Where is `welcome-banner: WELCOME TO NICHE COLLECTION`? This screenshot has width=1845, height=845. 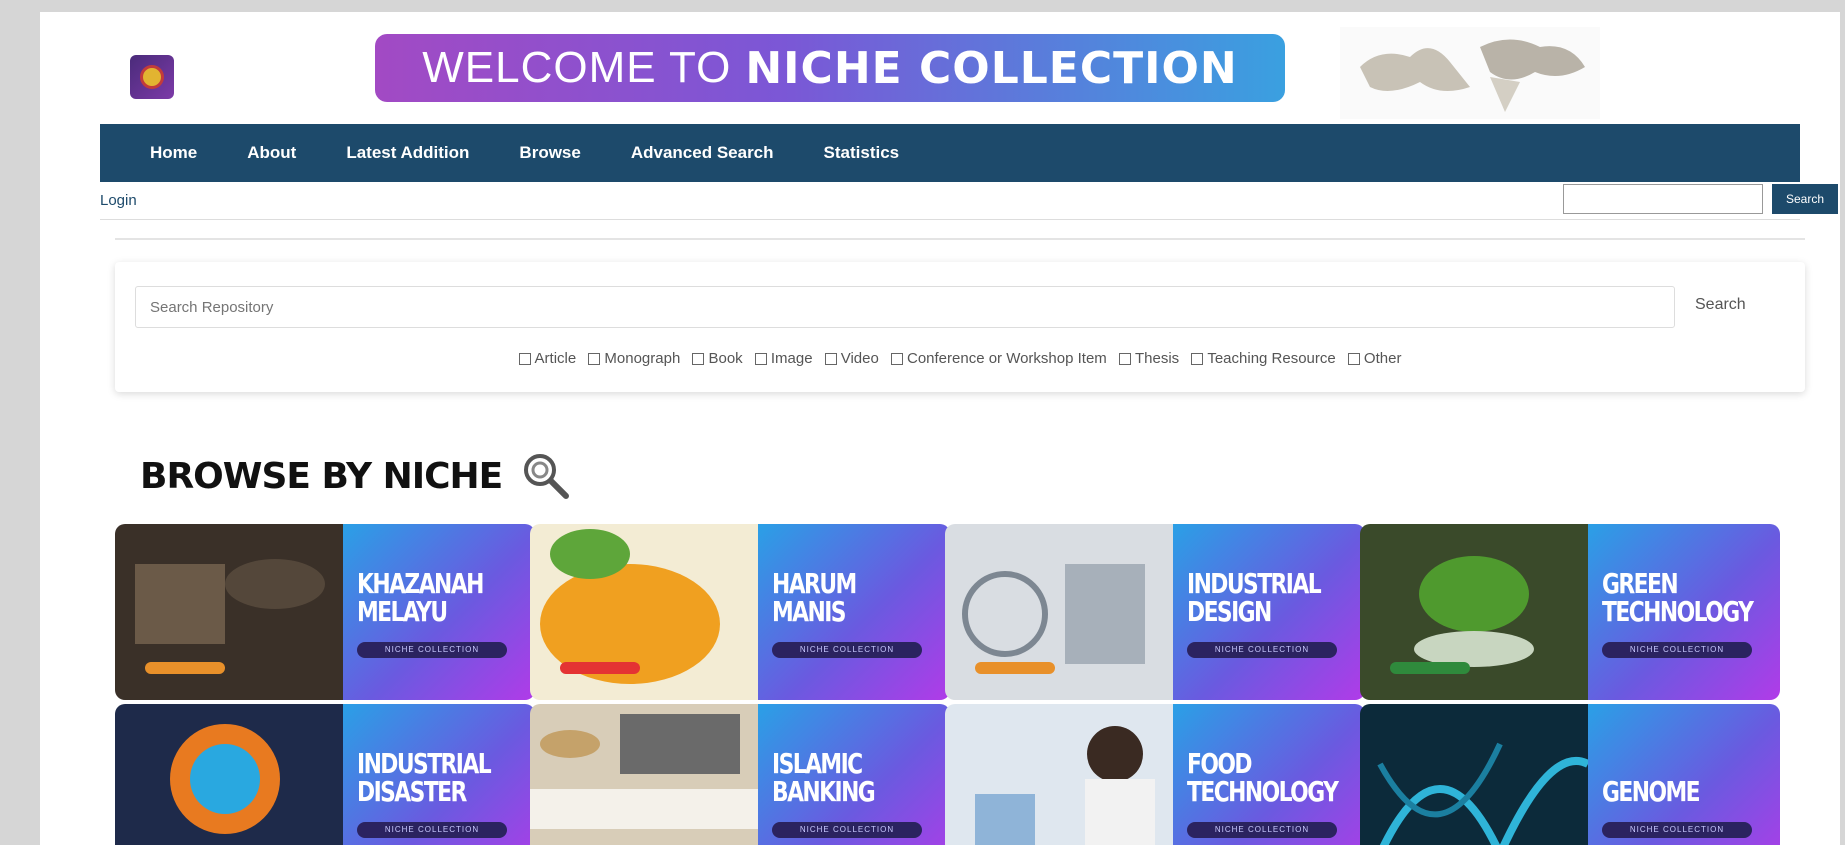 welcome-banner: WELCOME TO NICHE COLLECTION is located at coordinates (830, 68).